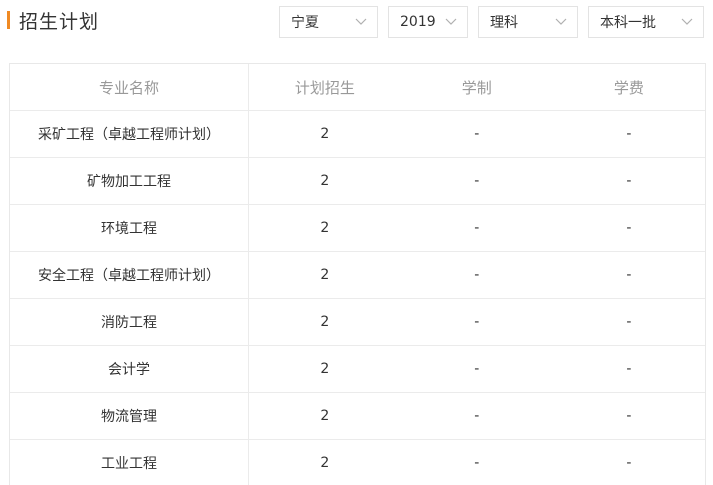 The height and width of the screenshot is (485, 713). I want to click on cell-major: 工业工程, so click(129, 462).